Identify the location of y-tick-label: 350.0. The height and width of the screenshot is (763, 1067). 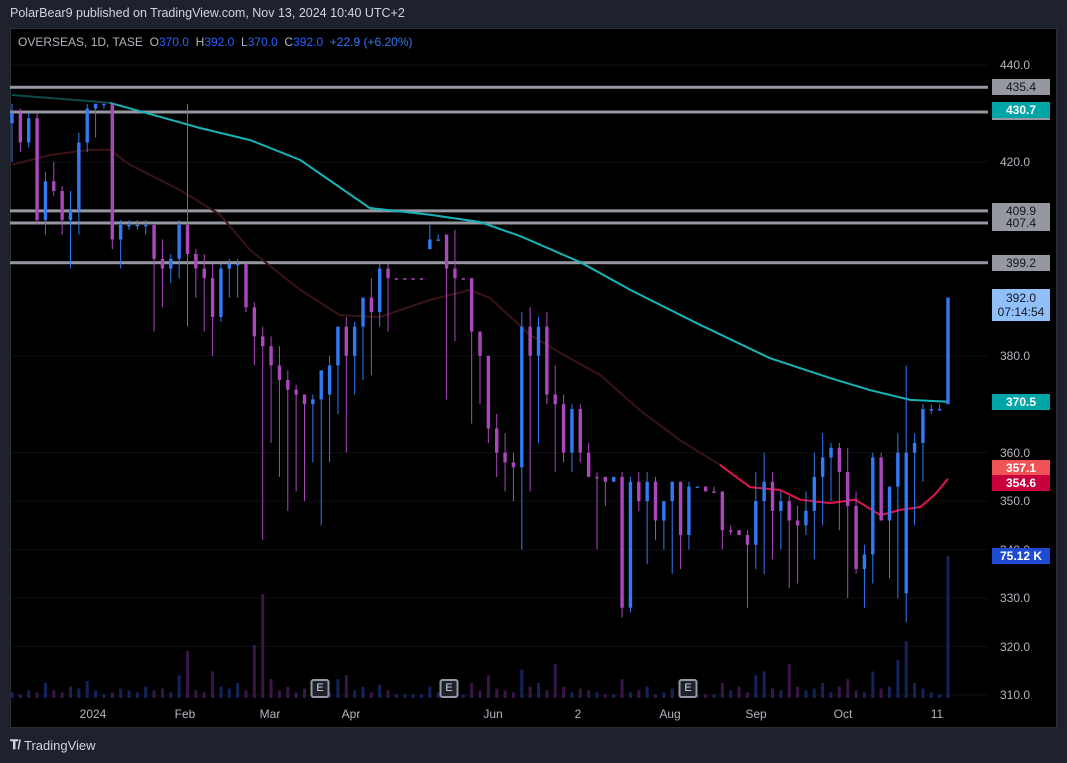
(1015, 501).